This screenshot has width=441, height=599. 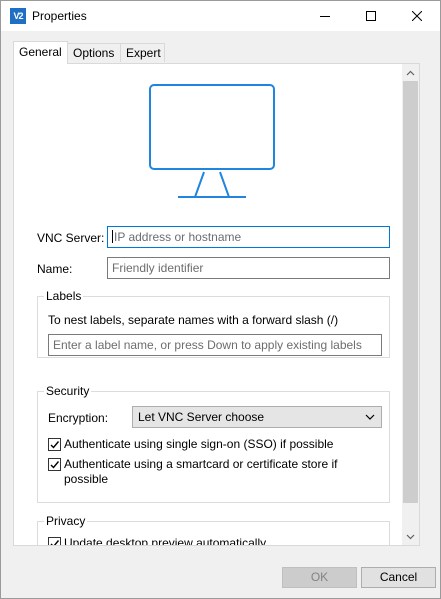 What do you see at coordinates (398, 577) in the screenshot?
I see `cancel-button: Cancel` at bounding box center [398, 577].